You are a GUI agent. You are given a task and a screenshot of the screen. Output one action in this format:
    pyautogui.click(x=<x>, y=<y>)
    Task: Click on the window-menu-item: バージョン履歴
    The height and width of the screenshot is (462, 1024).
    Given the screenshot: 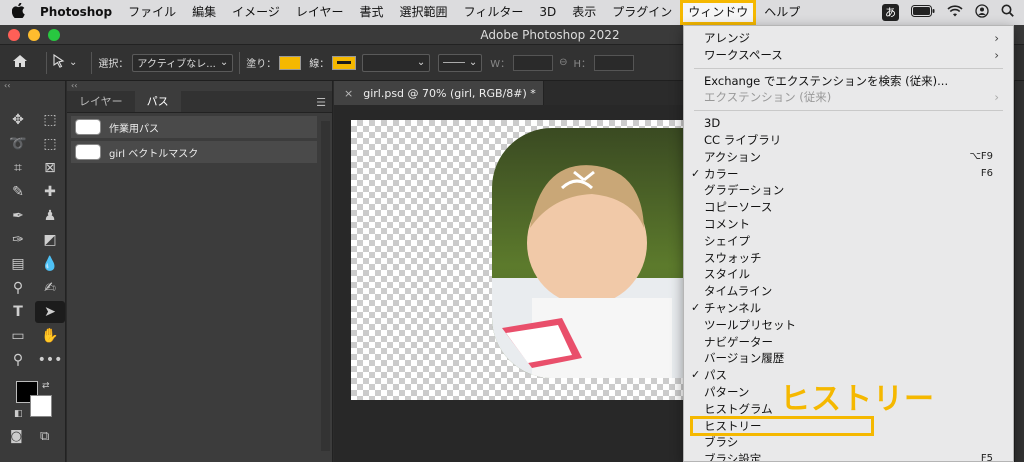 What is the action you would take?
    pyautogui.click(x=848, y=358)
    